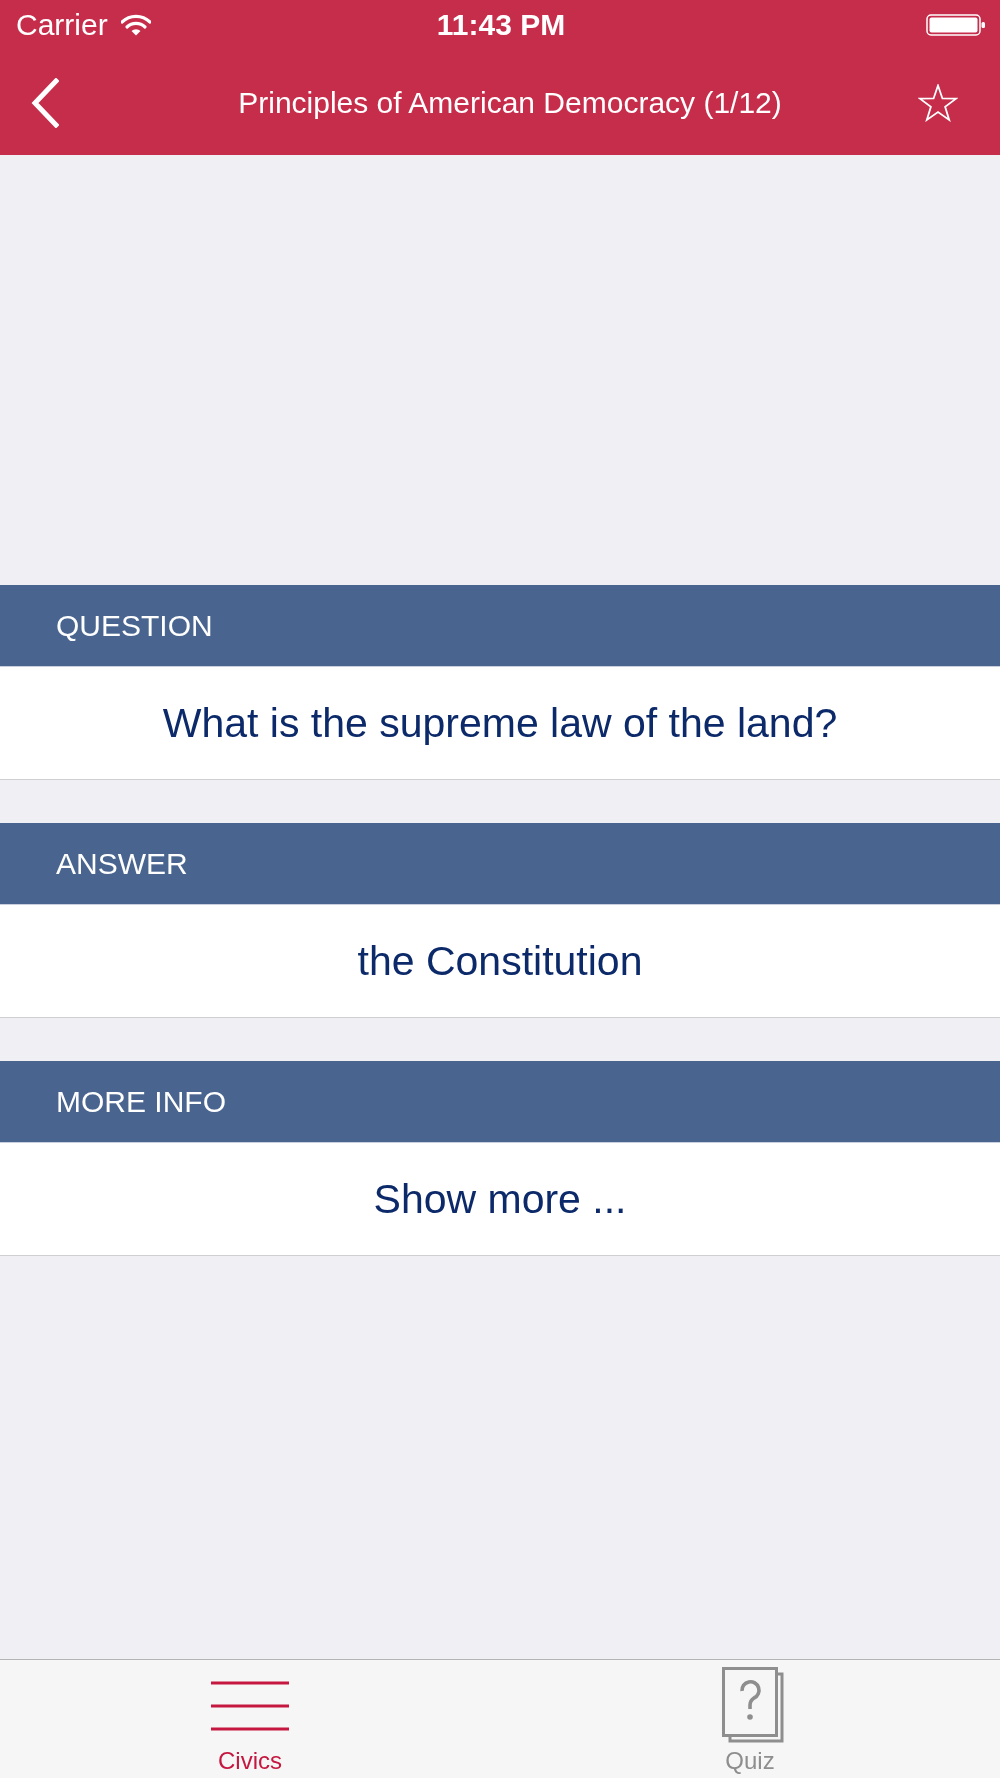  Describe the element at coordinates (62, 25) in the screenshot. I see `carrier-label: Carrier` at that location.